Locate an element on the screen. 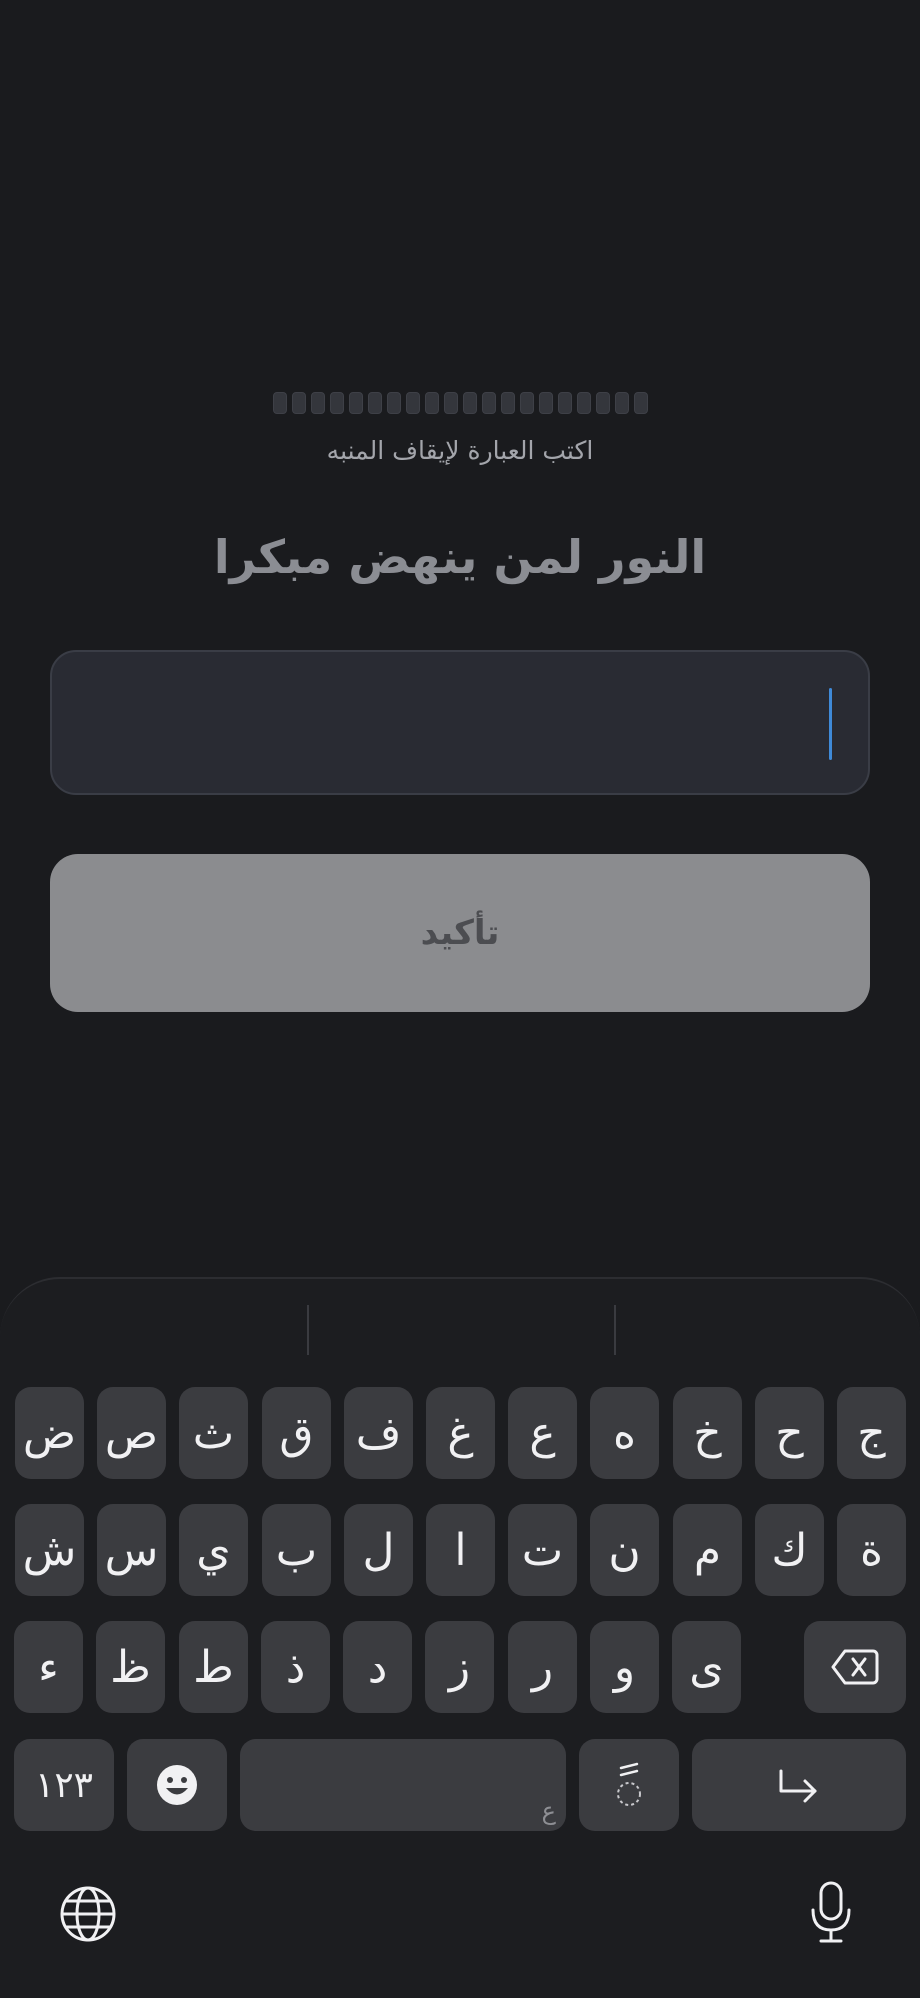 The width and height of the screenshot is (920, 1998). letter-key: خ is located at coordinates (707, 1433).